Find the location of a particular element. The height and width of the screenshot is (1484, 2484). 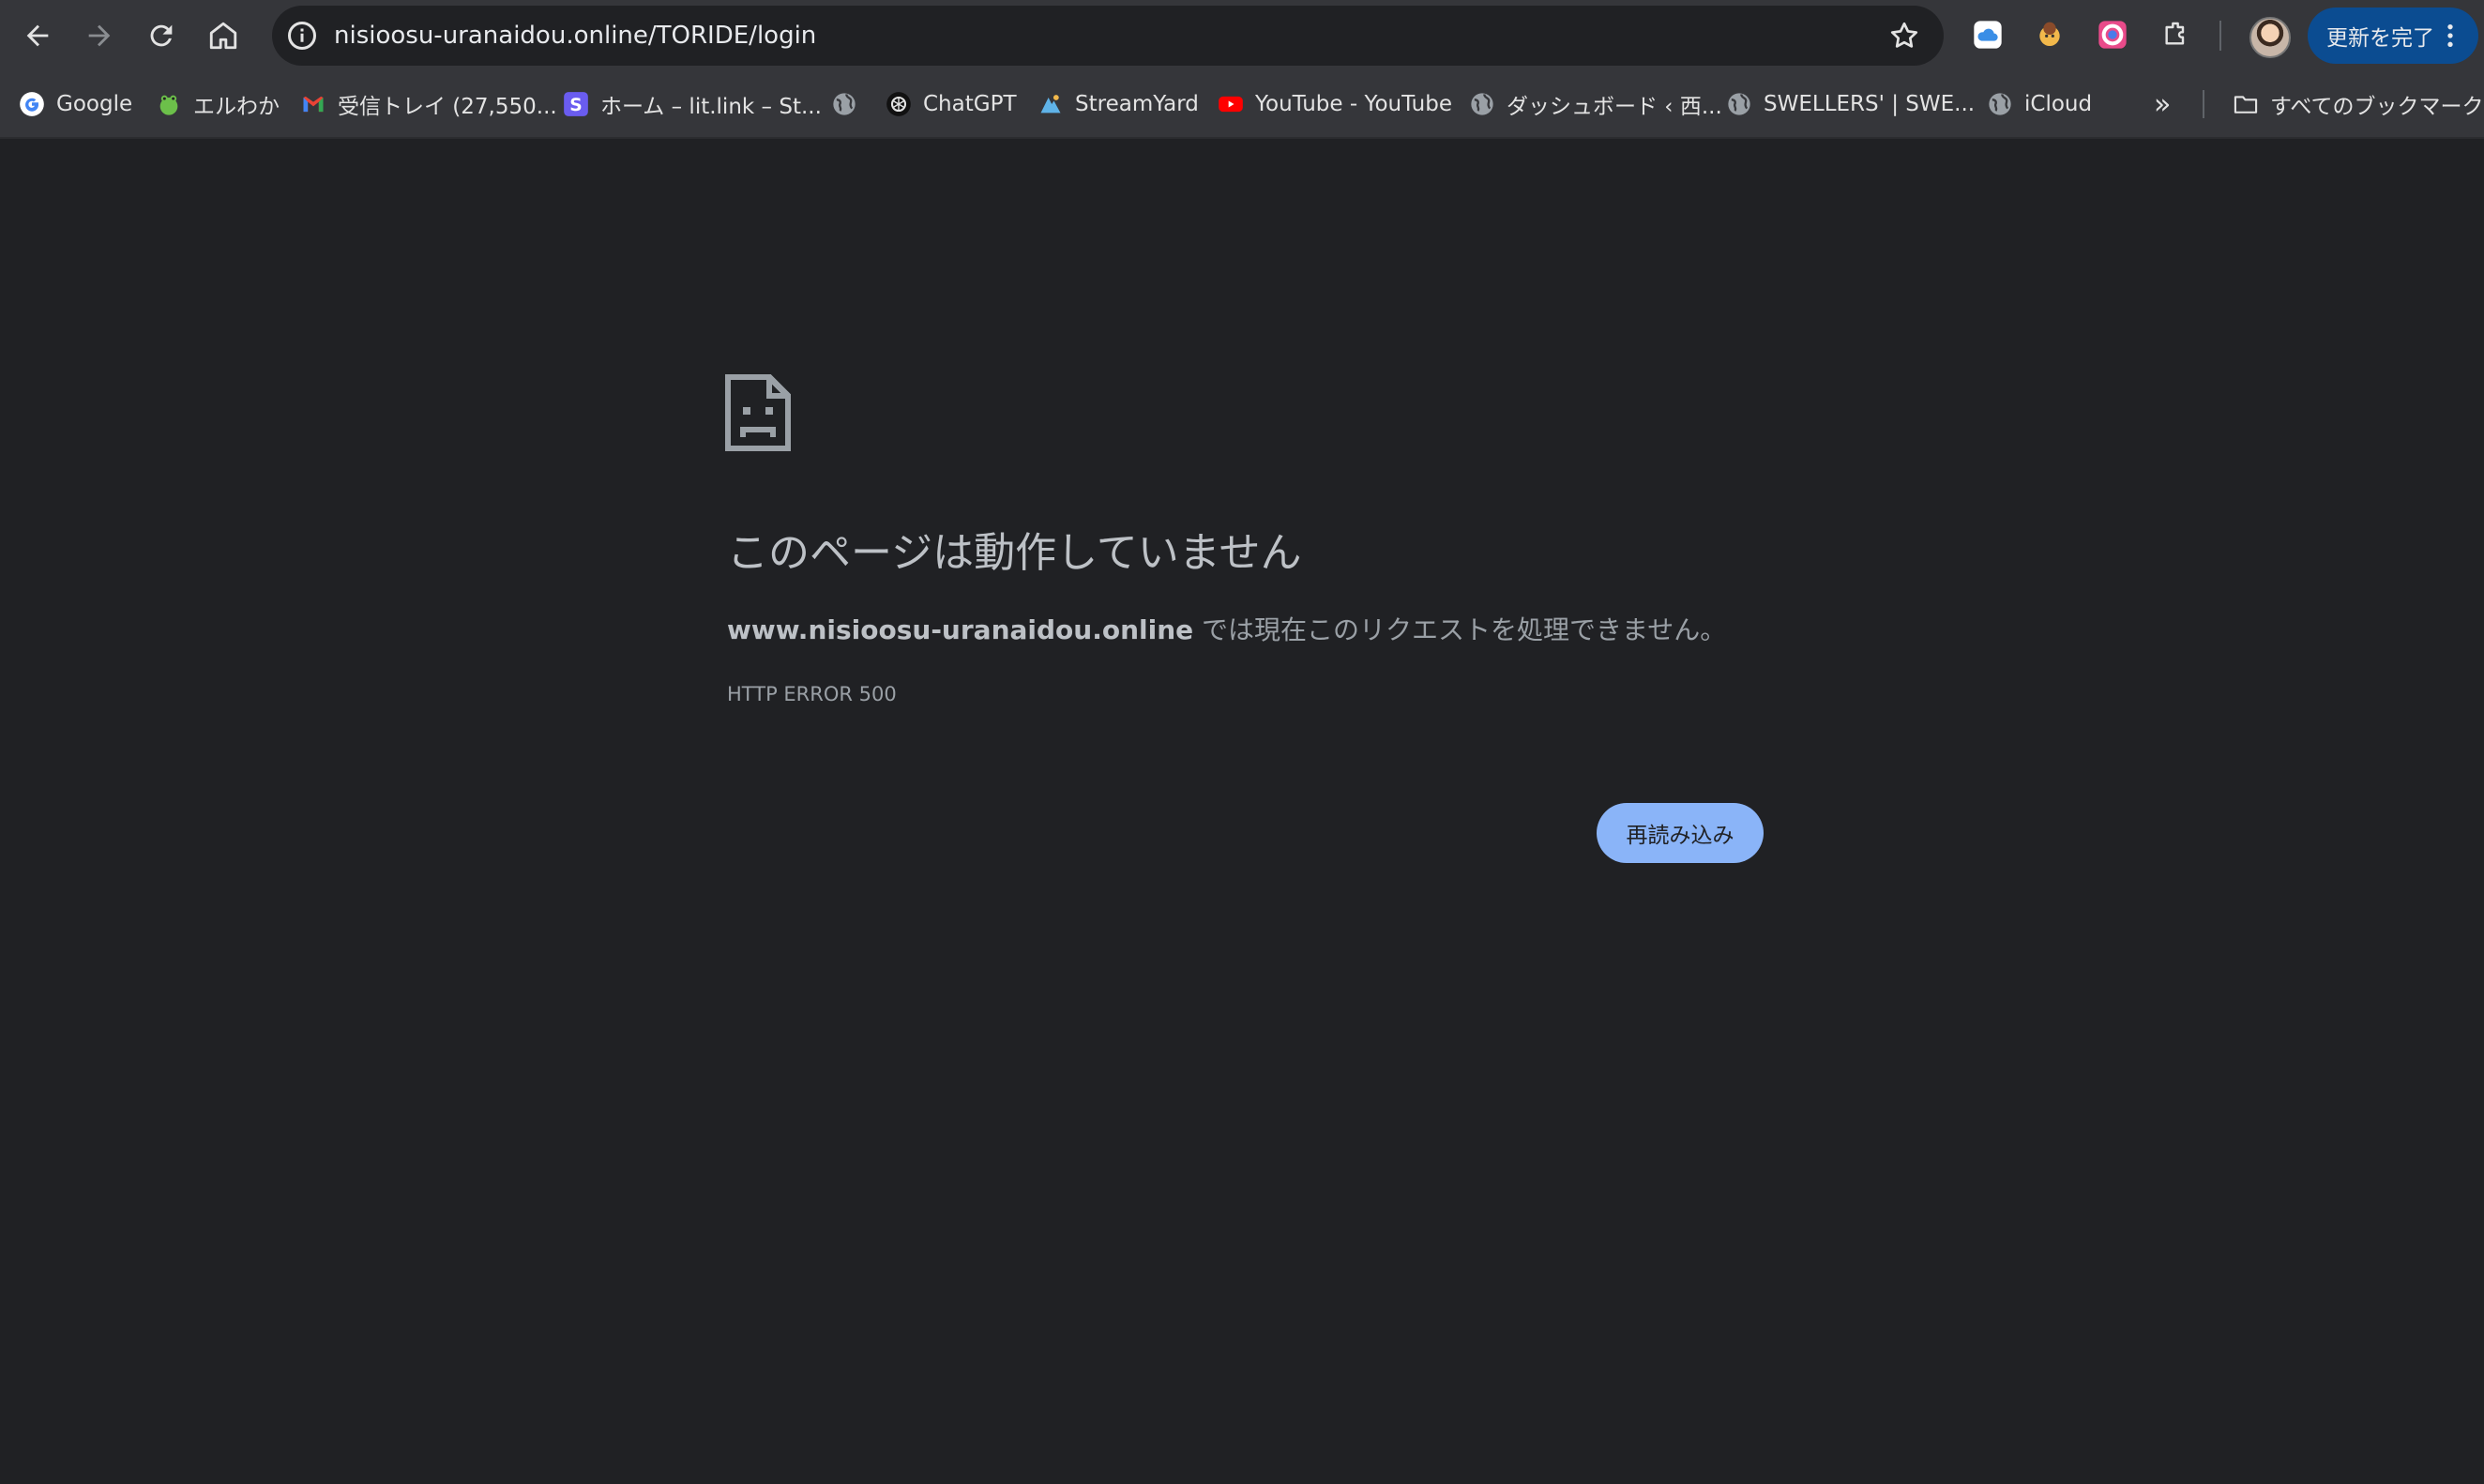

forward-button is located at coordinates (100, 36).